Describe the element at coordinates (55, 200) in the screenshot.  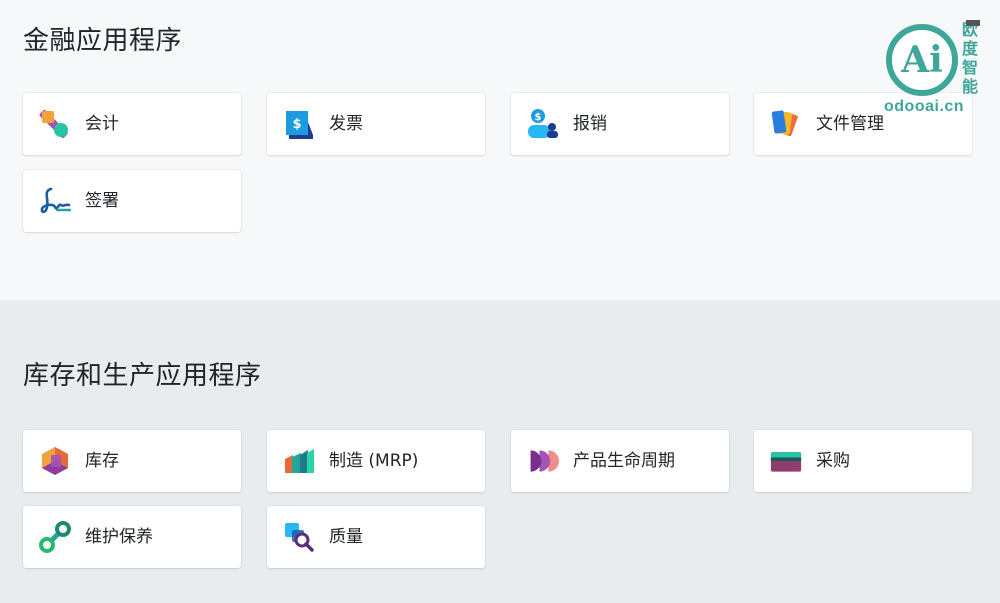
I see `sign-icon` at that location.